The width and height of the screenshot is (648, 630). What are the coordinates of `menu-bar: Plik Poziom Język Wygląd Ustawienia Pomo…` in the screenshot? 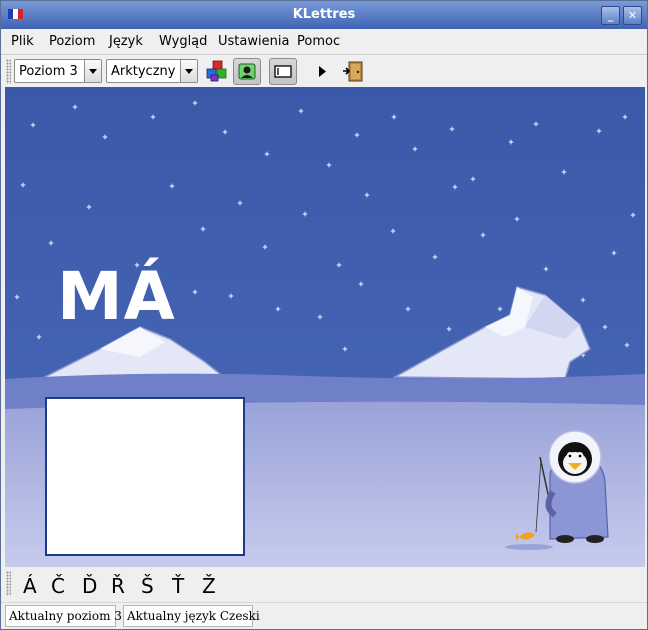 It's located at (324, 42).